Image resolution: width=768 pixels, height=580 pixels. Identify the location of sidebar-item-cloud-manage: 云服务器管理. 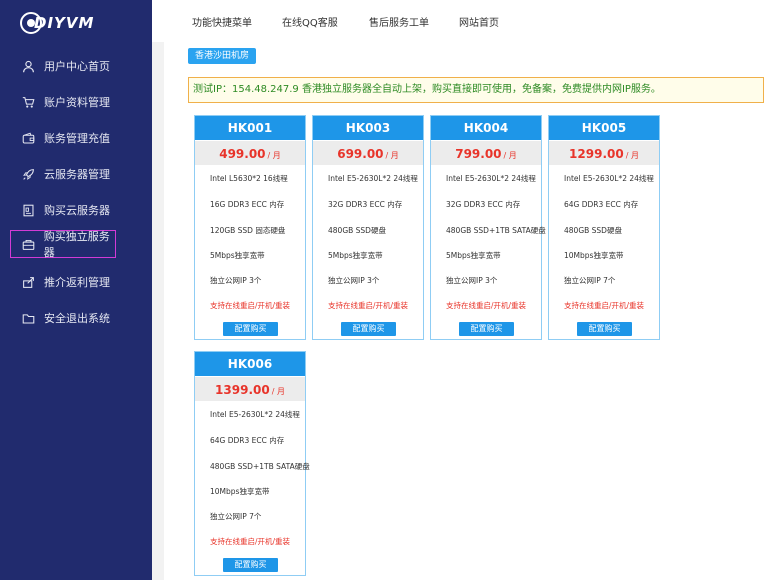
(76, 174).